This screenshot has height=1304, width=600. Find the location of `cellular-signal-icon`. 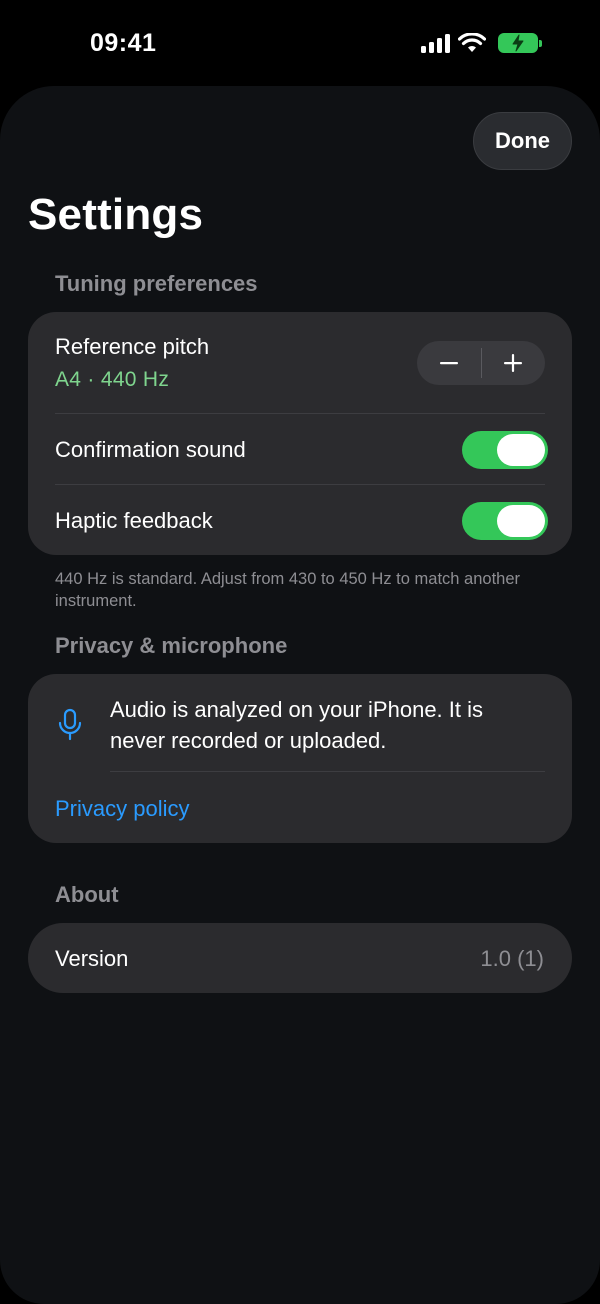

cellular-signal-icon is located at coordinates (435, 43).